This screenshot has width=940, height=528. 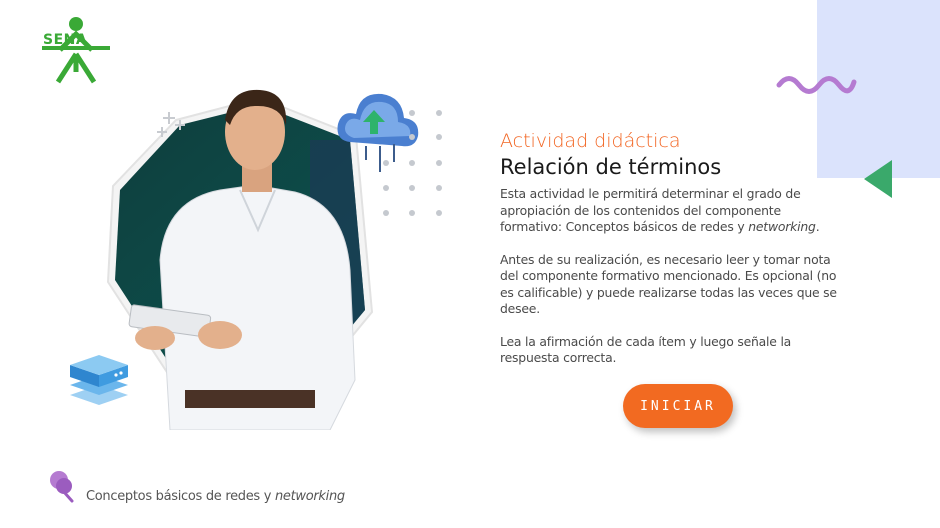 I want to click on triangle-icon, so click(x=878, y=179).